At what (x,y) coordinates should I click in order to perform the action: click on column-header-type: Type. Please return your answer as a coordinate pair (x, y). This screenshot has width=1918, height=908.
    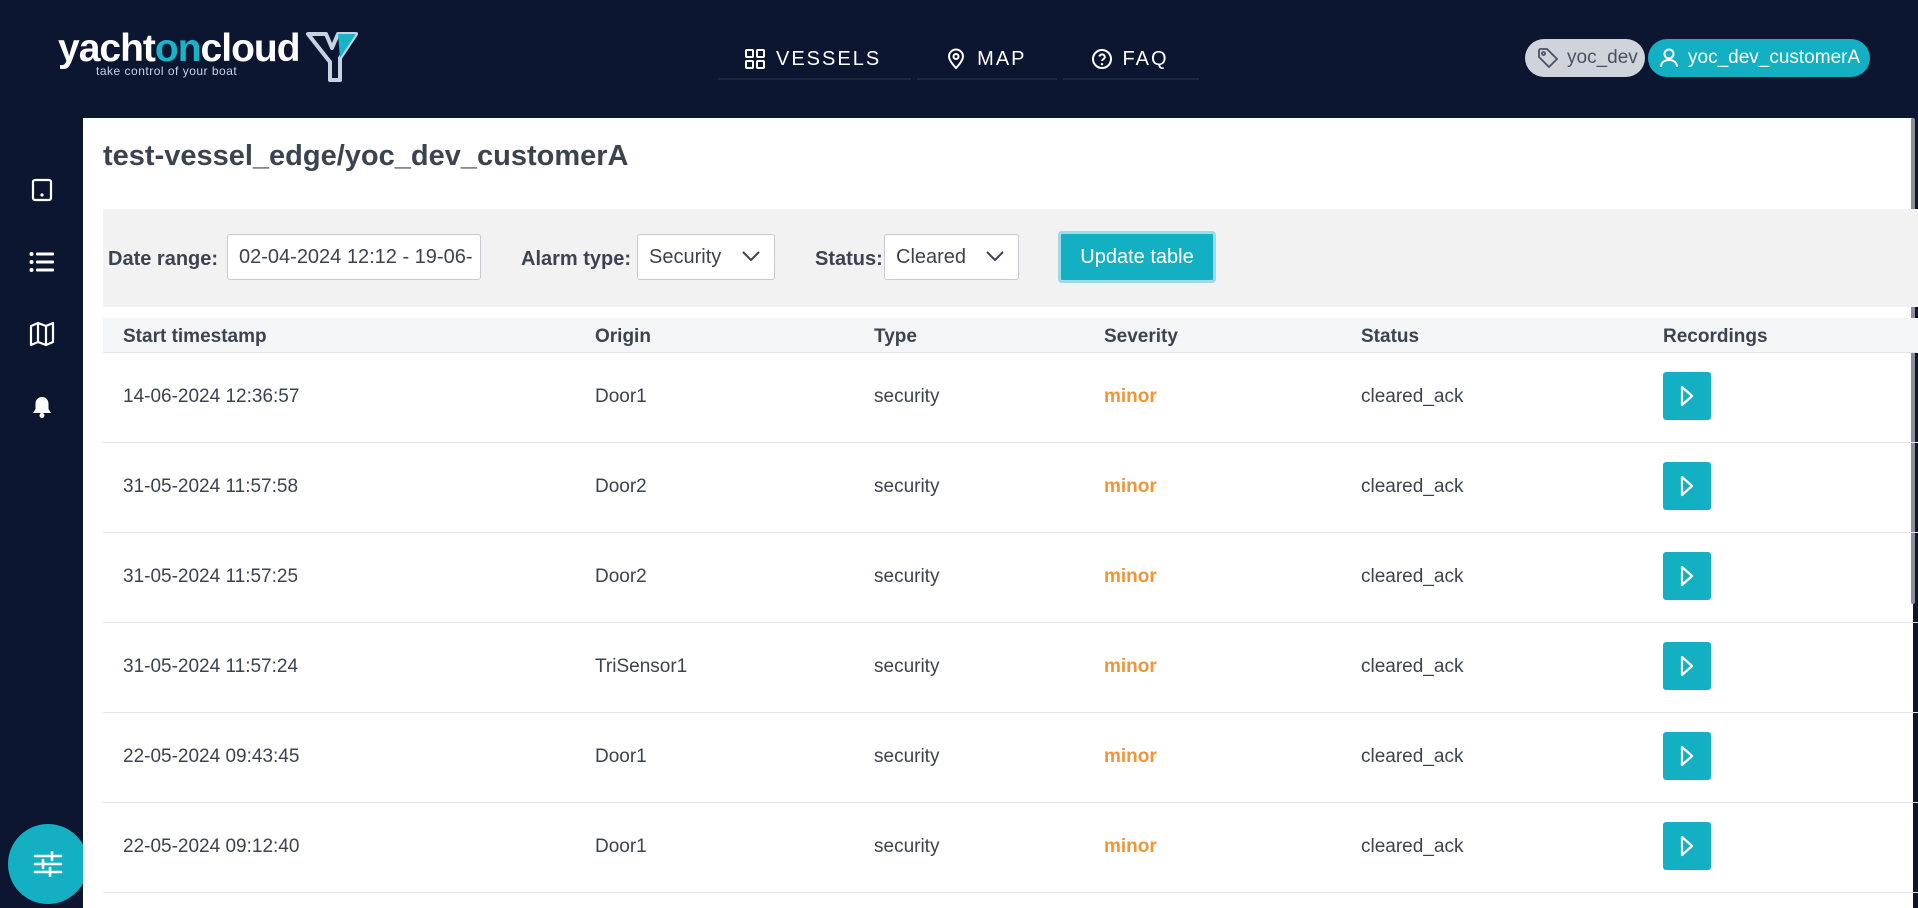
    Looking at the image, I should click on (895, 337).